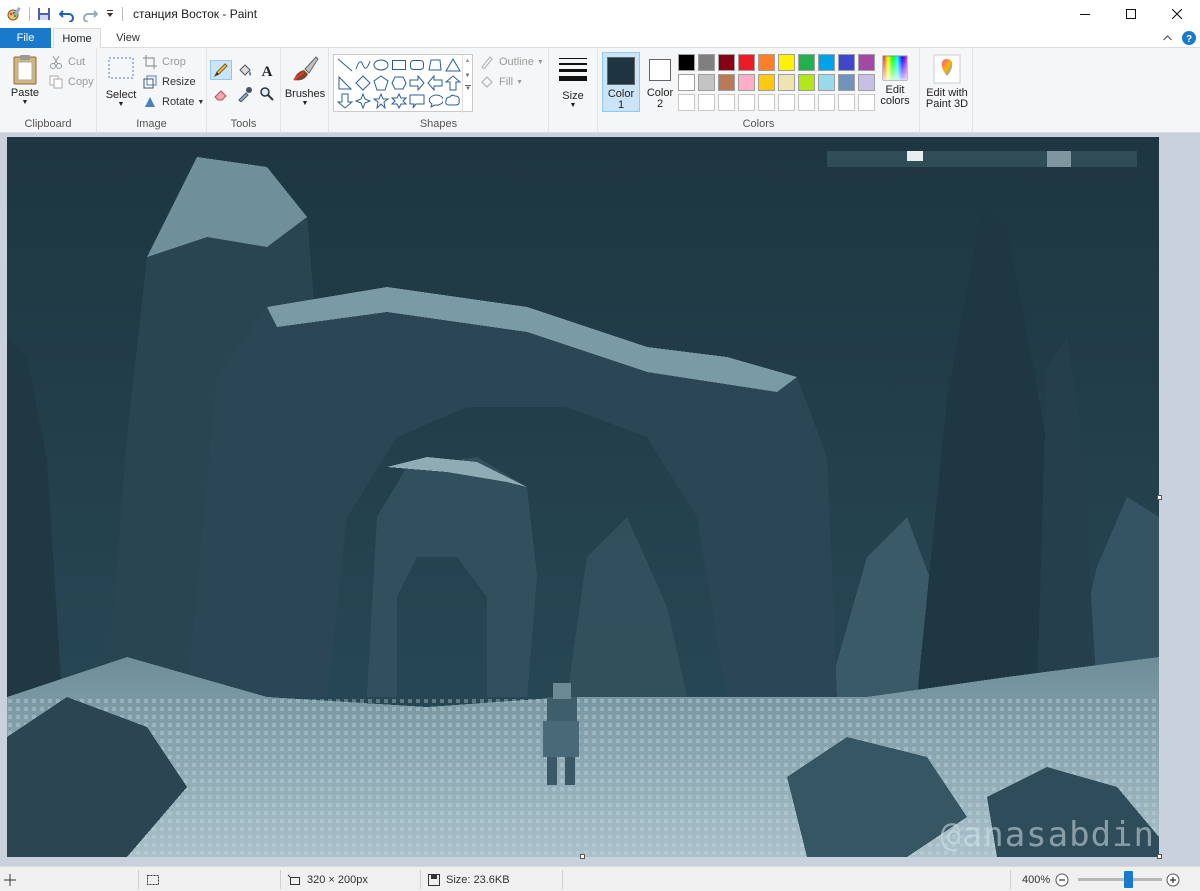 This screenshot has width=1200, height=891. I want to click on select-dropdown-icon: ▼, so click(121, 105).